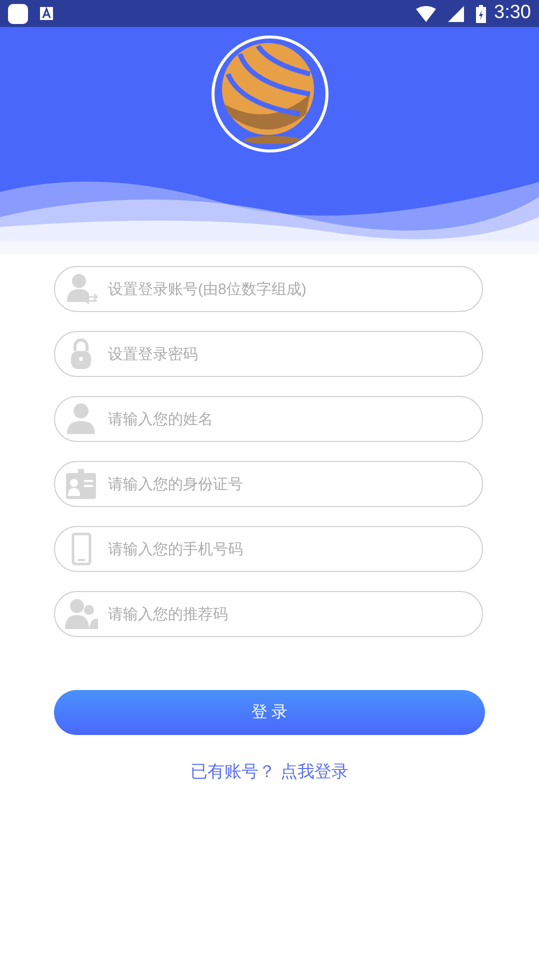  I want to click on id-card-icon, so click(81, 484).